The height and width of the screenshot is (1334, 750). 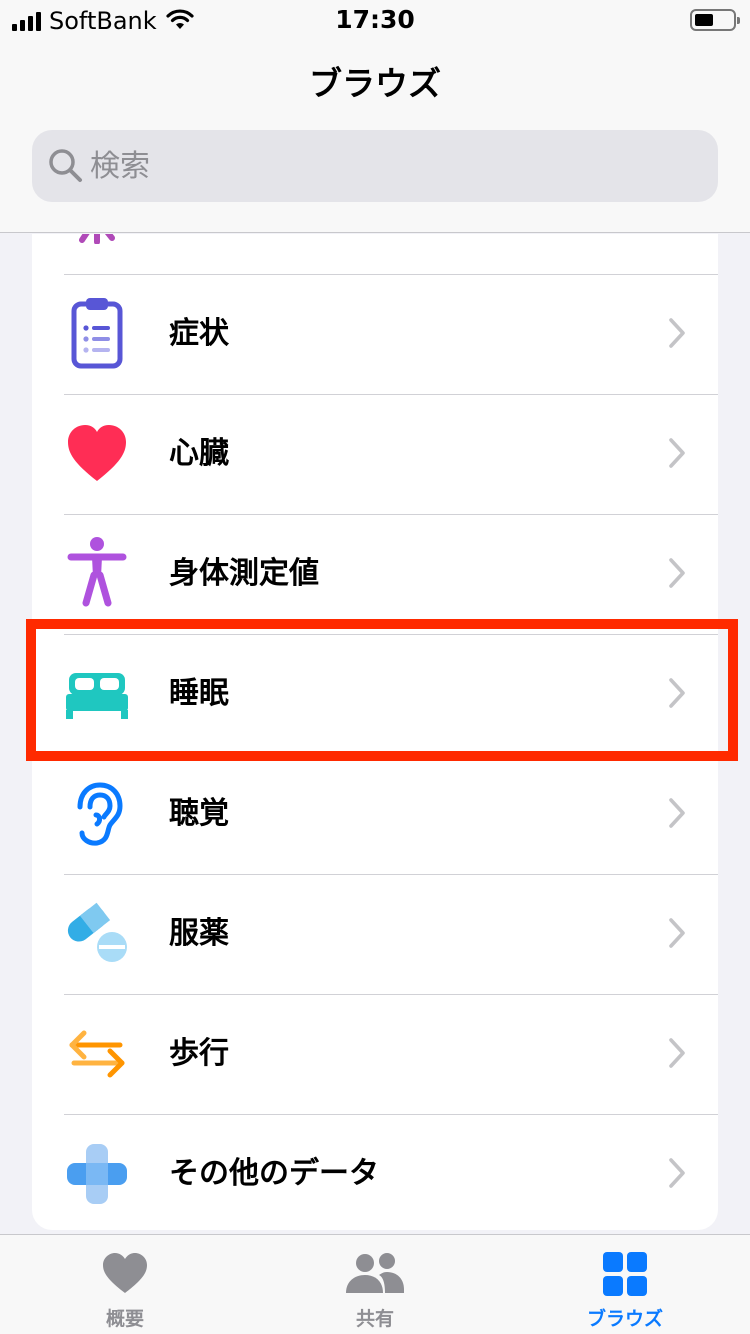 I want to click on category-row-medications: 服薬, so click(x=375, y=934).